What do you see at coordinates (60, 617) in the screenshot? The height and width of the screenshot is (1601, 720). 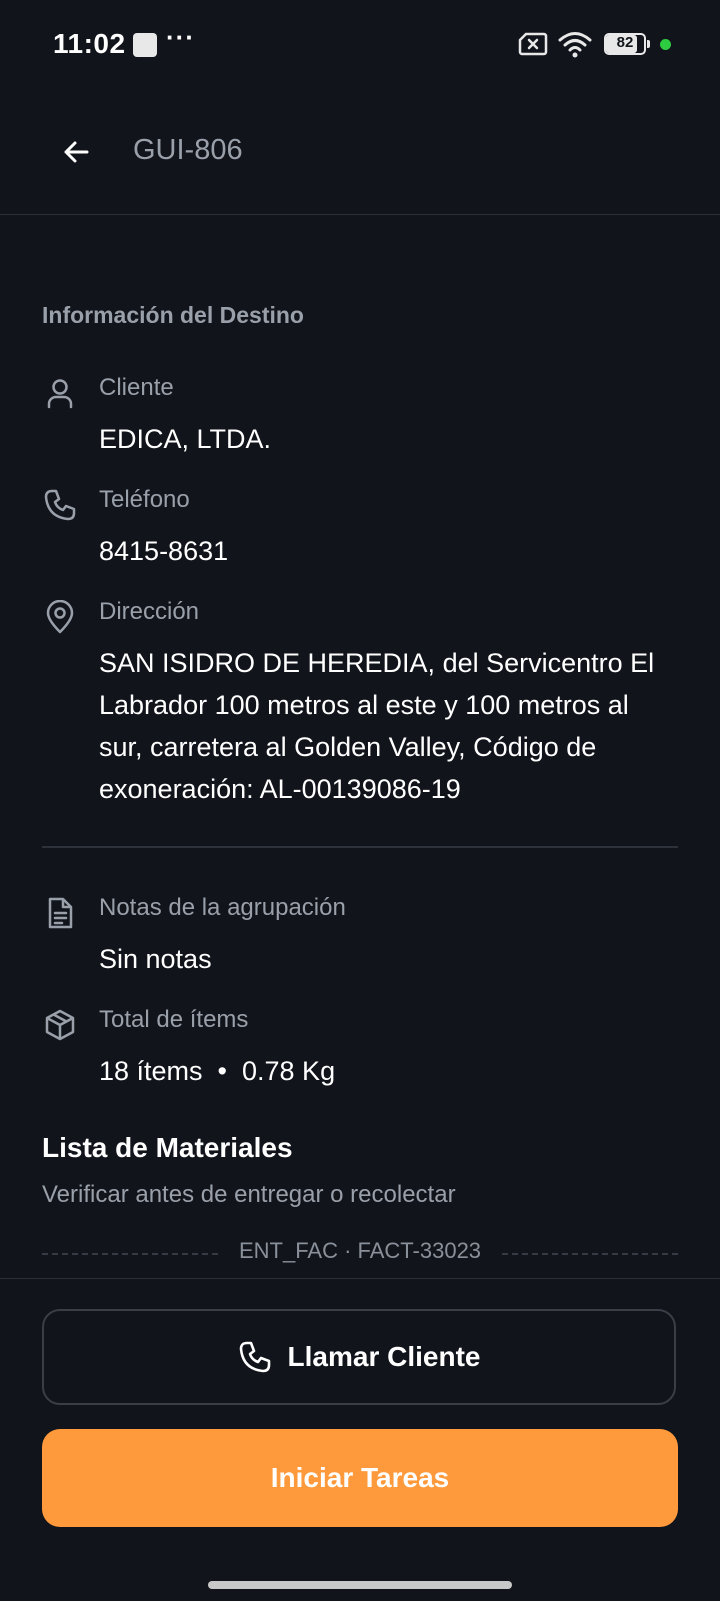 I see `location-pin-icon` at bounding box center [60, 617].